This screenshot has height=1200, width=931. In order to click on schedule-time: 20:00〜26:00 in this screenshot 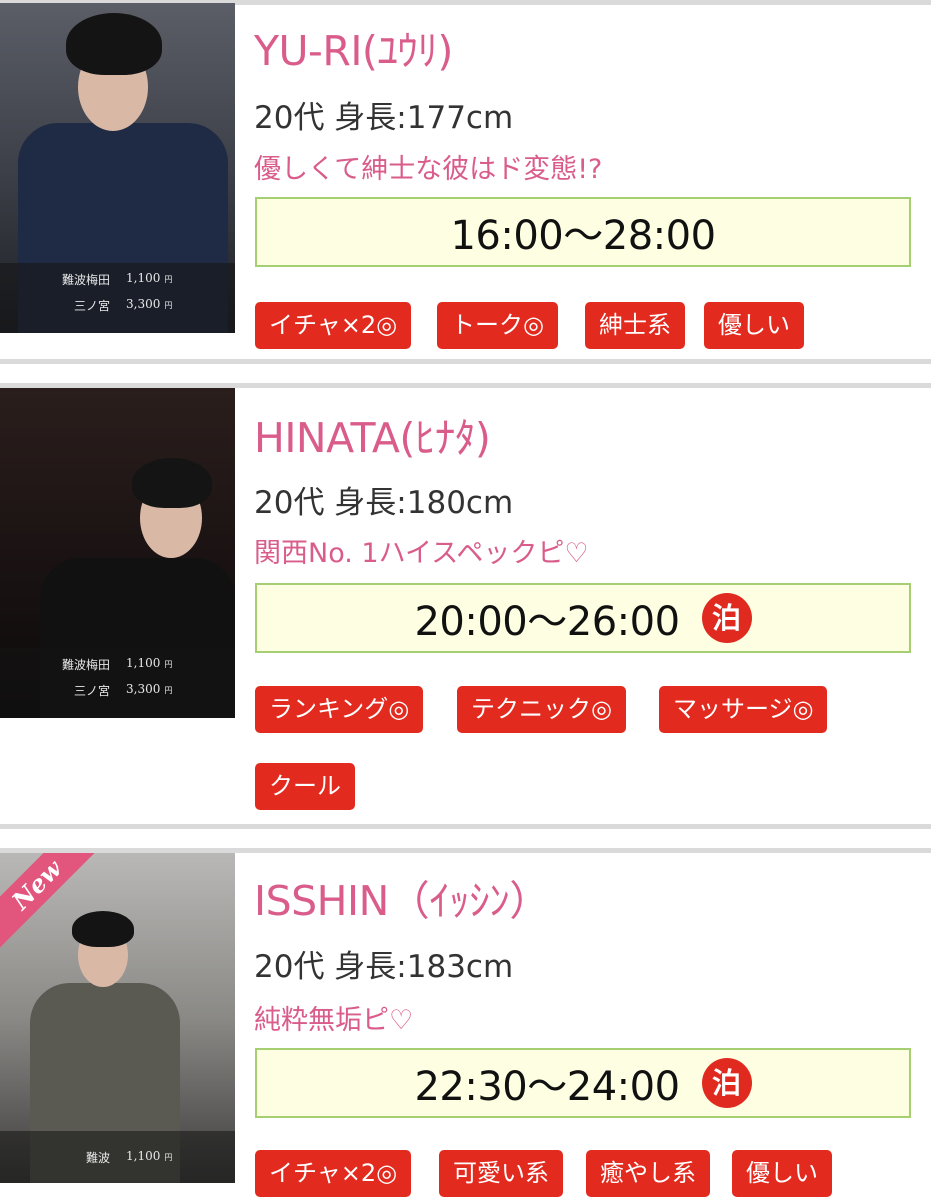, I will do `click(547, 622)`.